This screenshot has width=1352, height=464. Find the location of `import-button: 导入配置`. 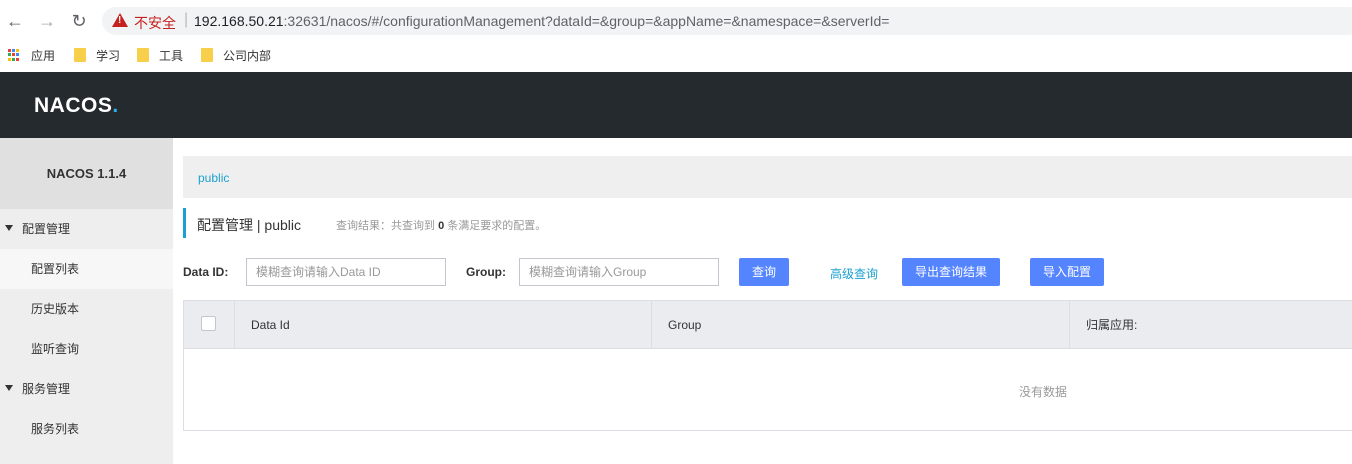

import-button: 导入配置 is located at coordinates (1067, 272).